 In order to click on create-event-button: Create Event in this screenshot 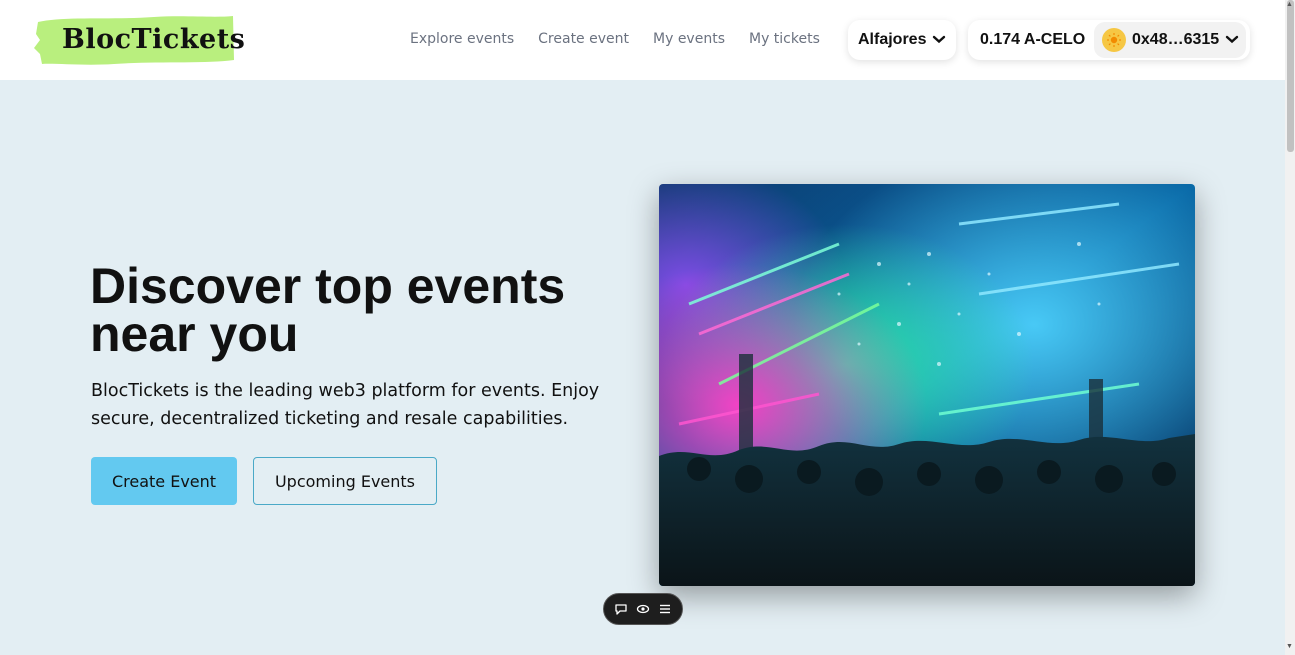, I will do `click(164, 481)`.